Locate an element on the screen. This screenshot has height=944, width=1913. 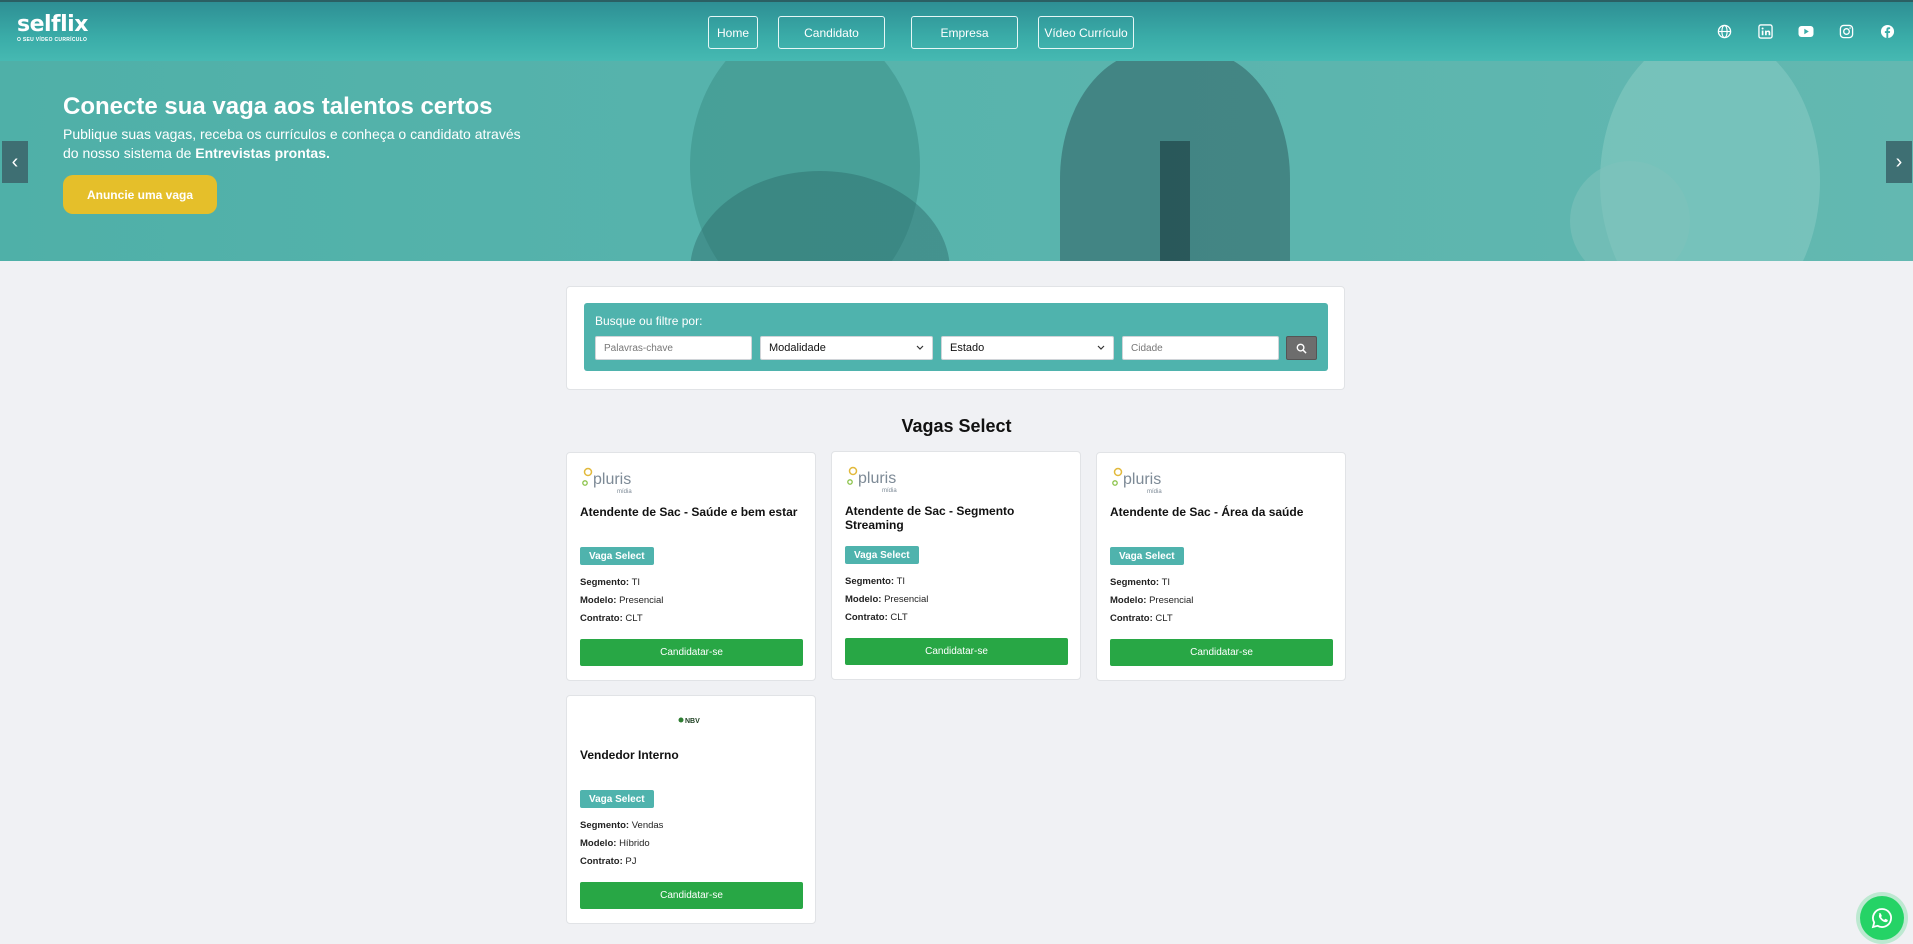
job-contrato: Contrato: PJ is located at coordinates (608, 861).